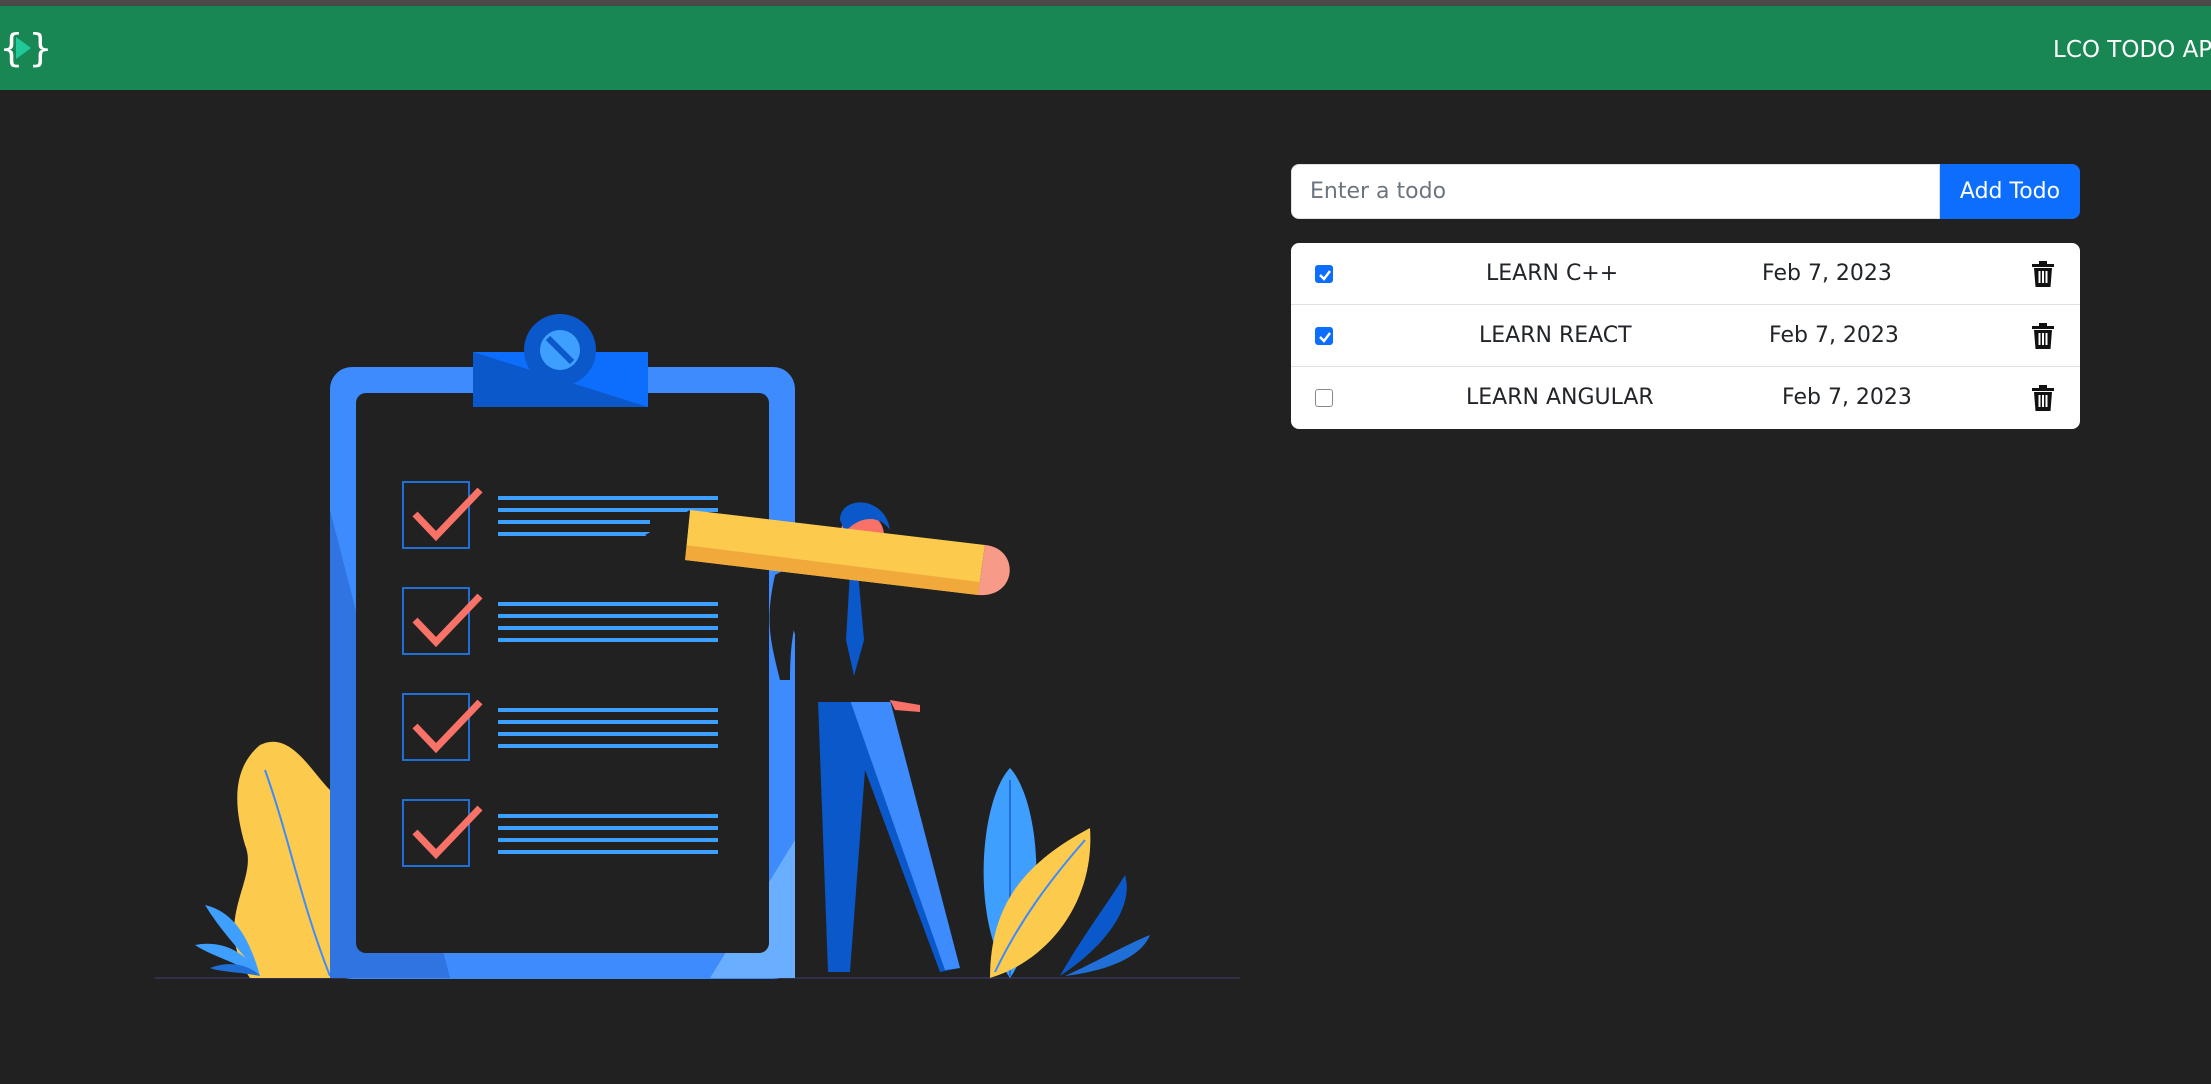 Image resolution: width=2211 pixels, height=1084 pixels. I want to click on todo-item: LEARN ANGULAR Feb 7, 2023, so click(1685, 398).